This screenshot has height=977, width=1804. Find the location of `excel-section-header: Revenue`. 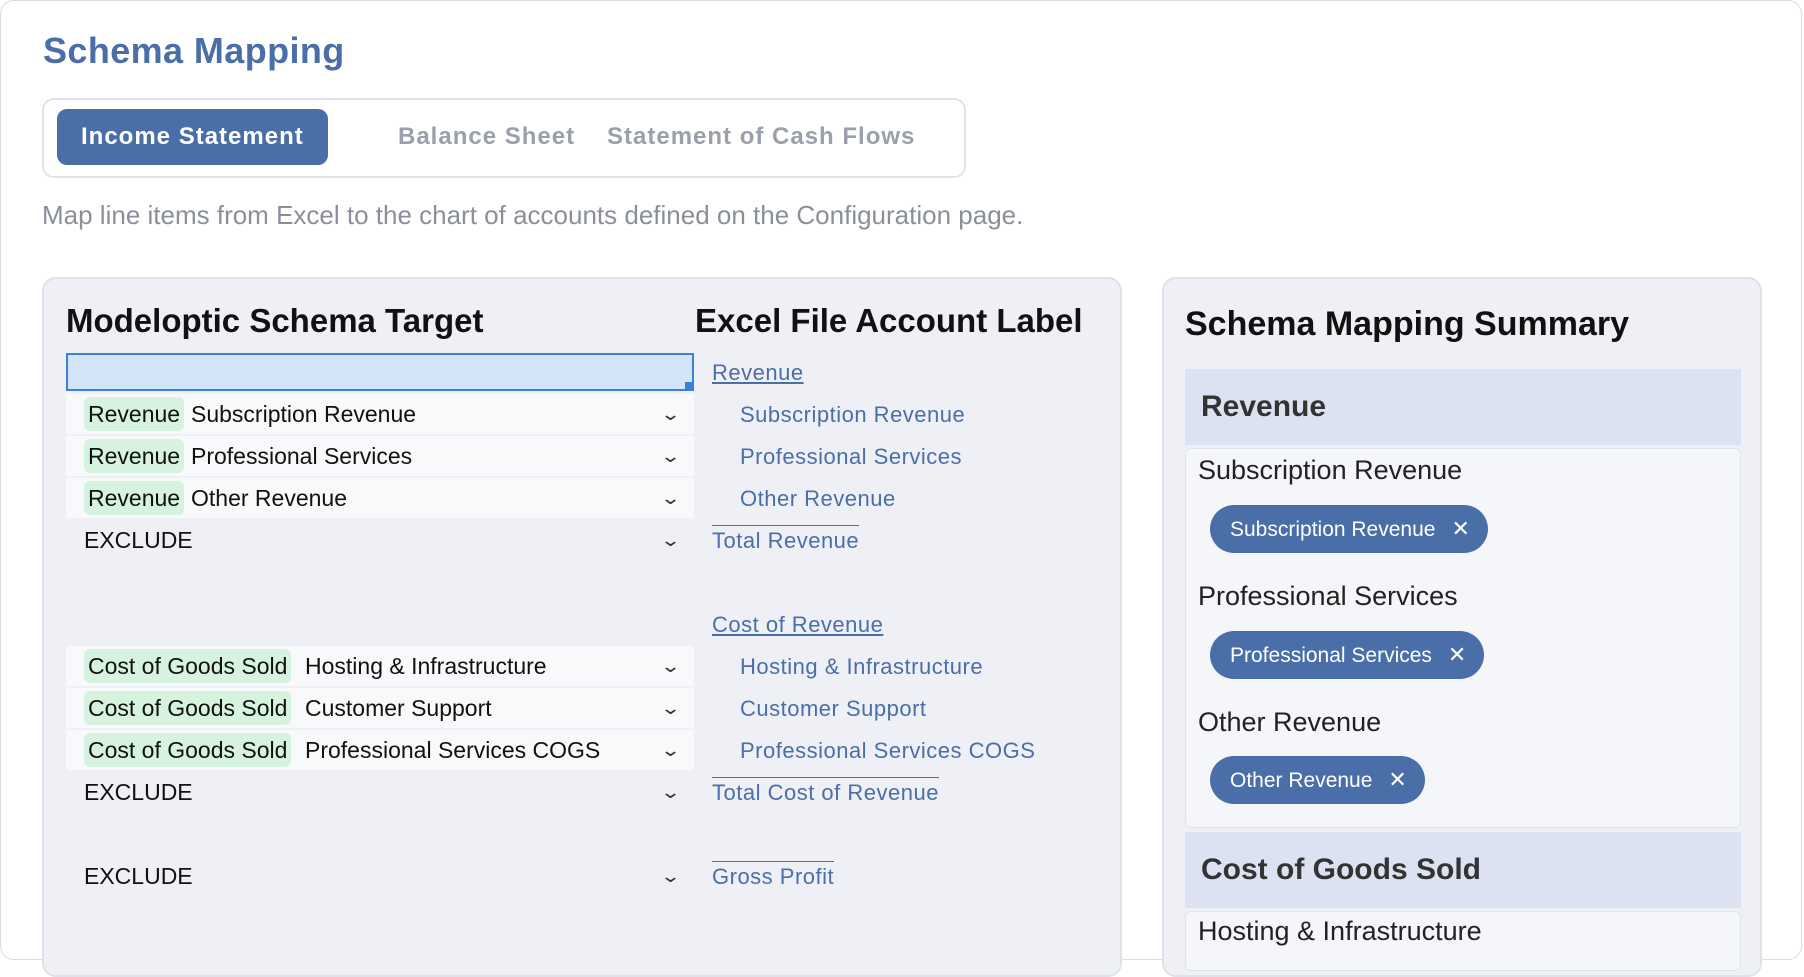

excel-section-header: Revenue is located at coordinates (758, 373).